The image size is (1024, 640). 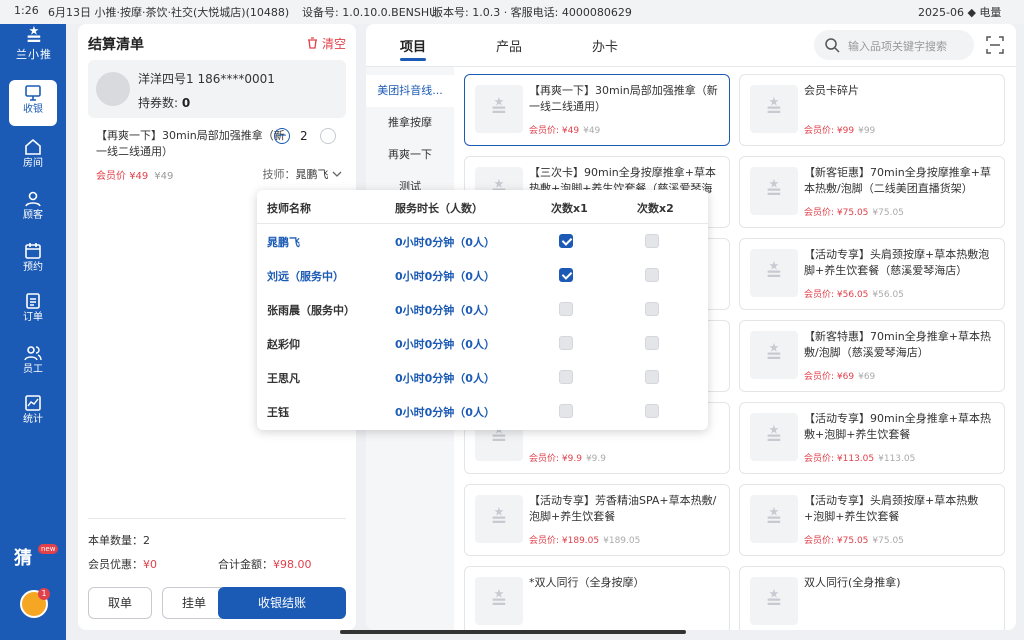 I want to click on take-order-button: 取单, so click(x=120, y=603).